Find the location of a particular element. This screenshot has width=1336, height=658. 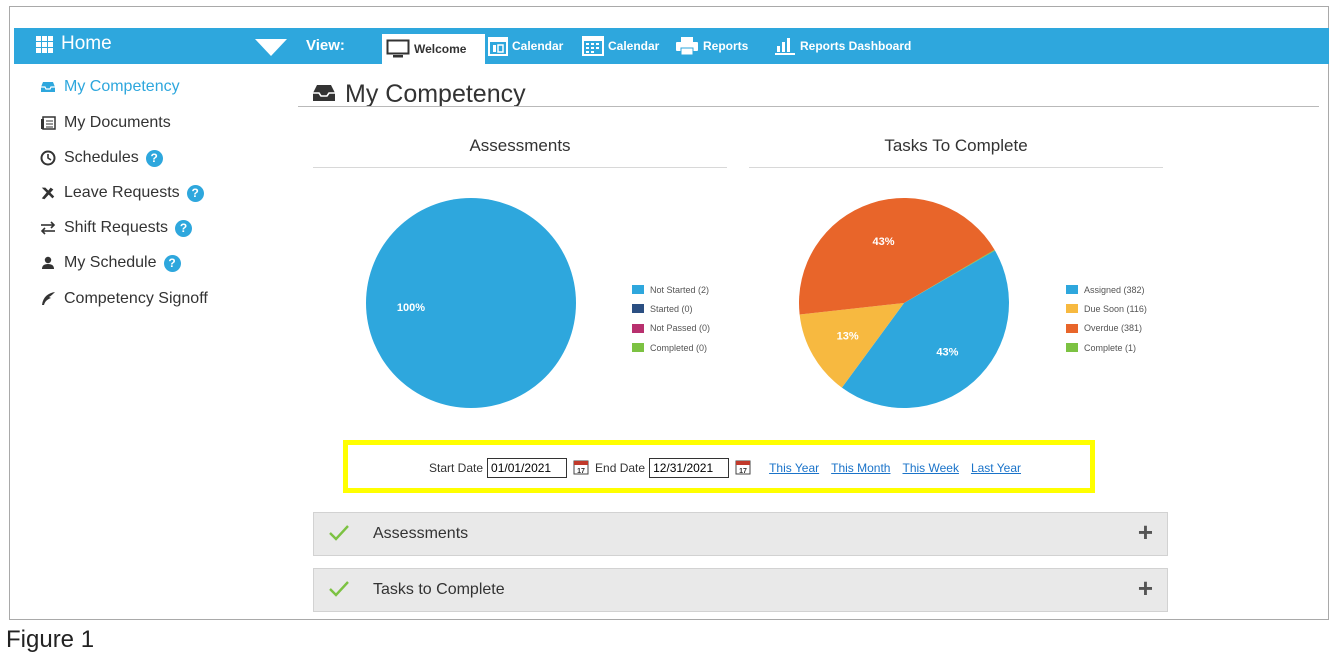

legend-item: Complete (1) is located at coordinates (1106, 347).